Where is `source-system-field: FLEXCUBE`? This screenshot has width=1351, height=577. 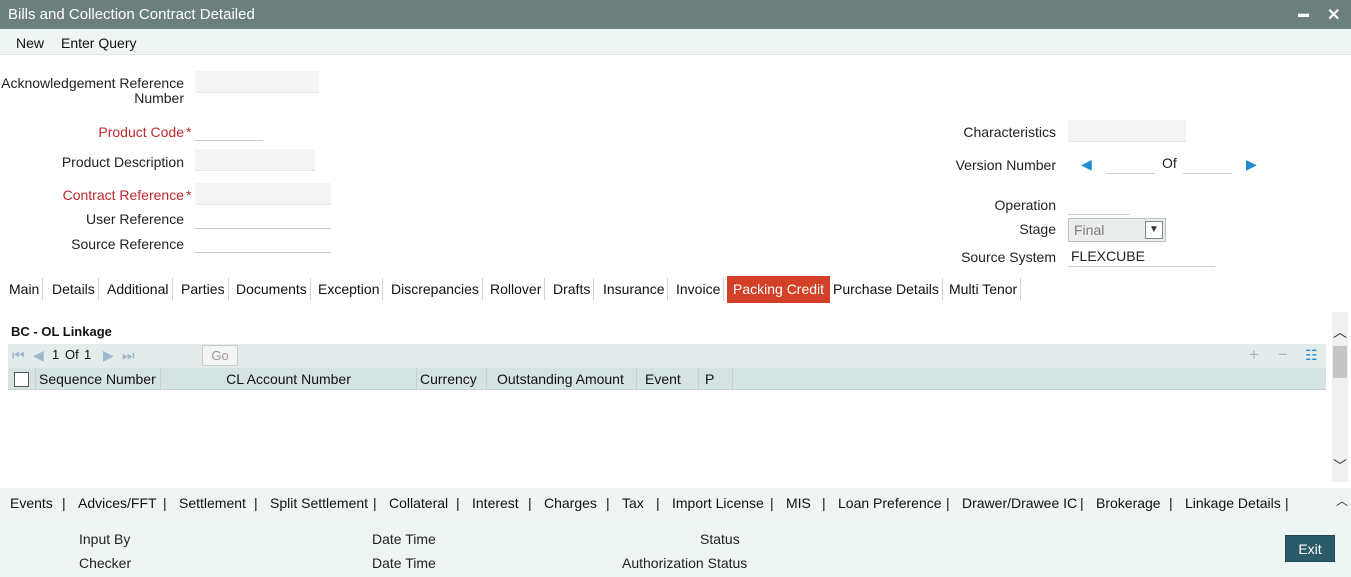 source-system-field: FLEXCUBE is located at coordinates (1141, 256).